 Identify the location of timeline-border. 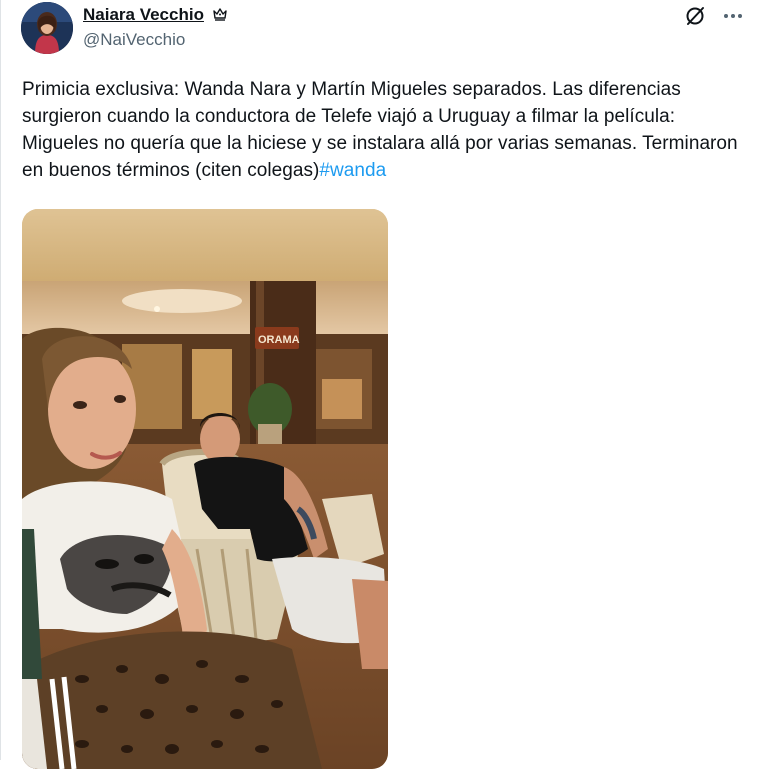
(0, 380).